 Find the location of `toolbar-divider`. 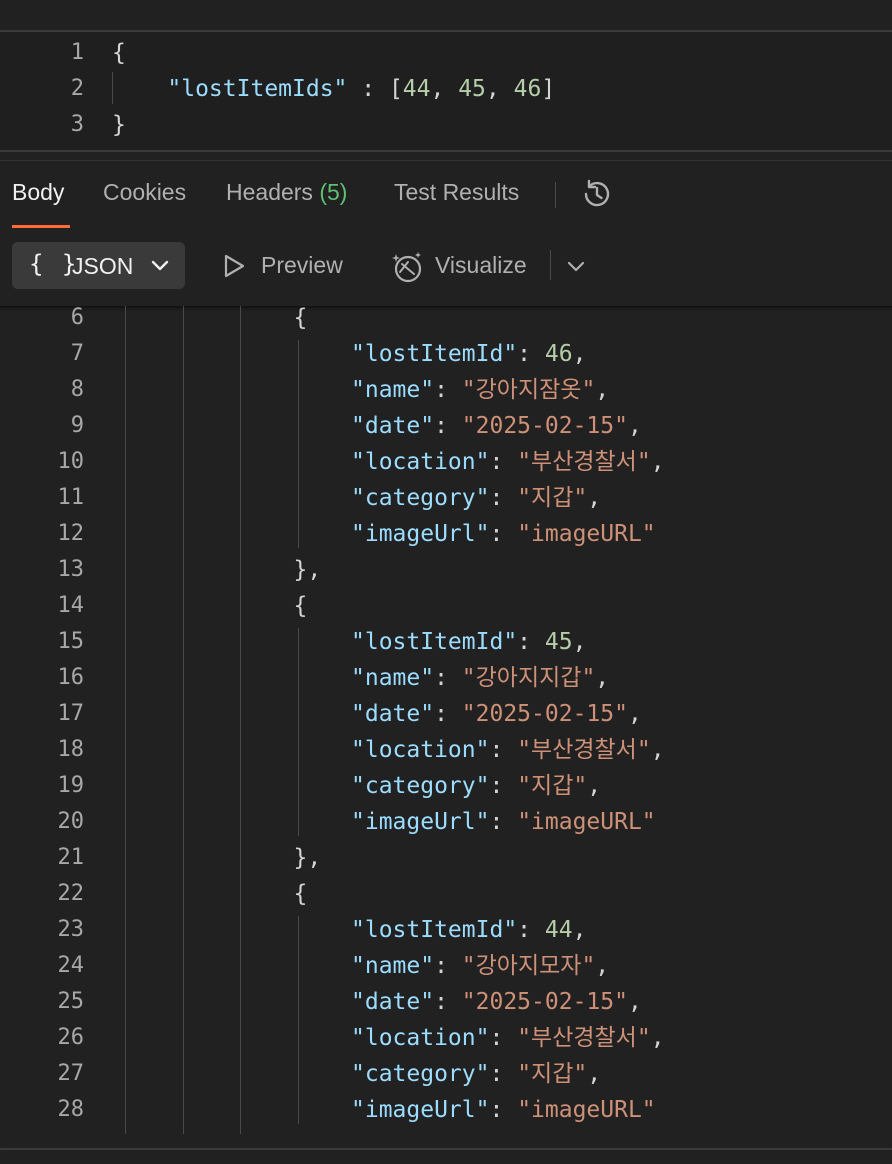

toolbar-divider is located at coordinates (550, 265).